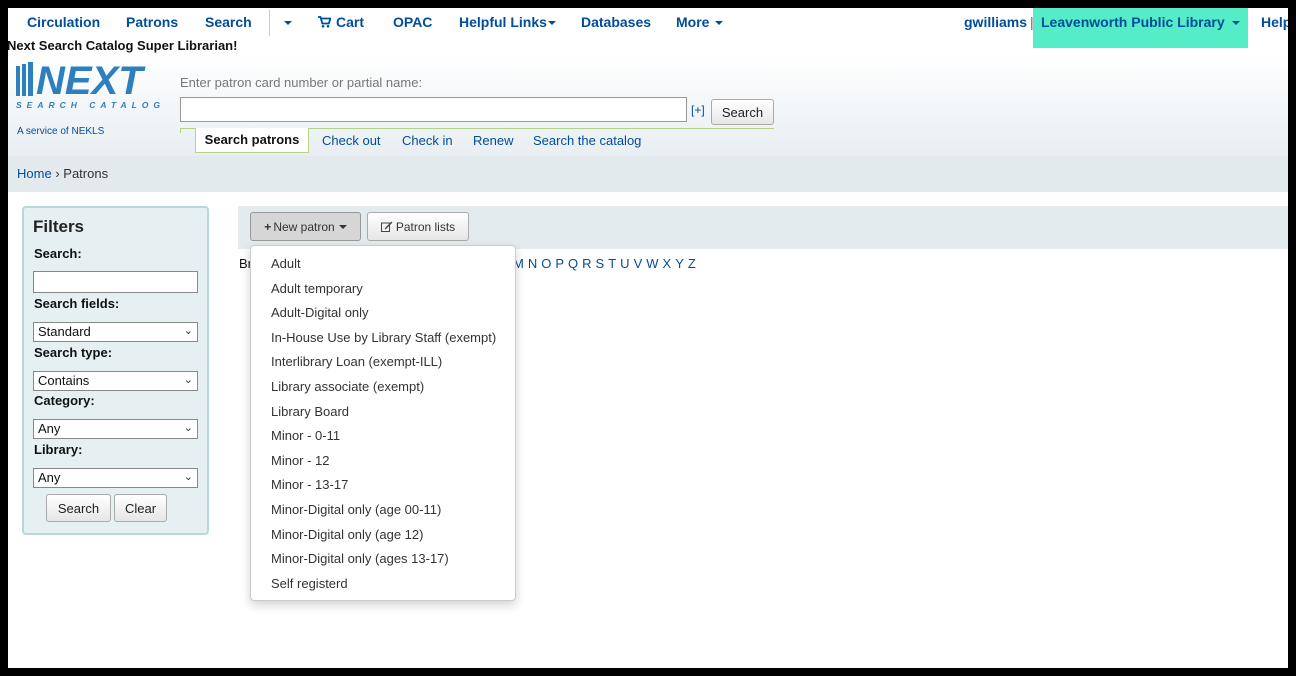  Describe the element at coordinates (503, 22) in the screenshot. I see `nav-helpful-links-label: Helpful Links` at that location.